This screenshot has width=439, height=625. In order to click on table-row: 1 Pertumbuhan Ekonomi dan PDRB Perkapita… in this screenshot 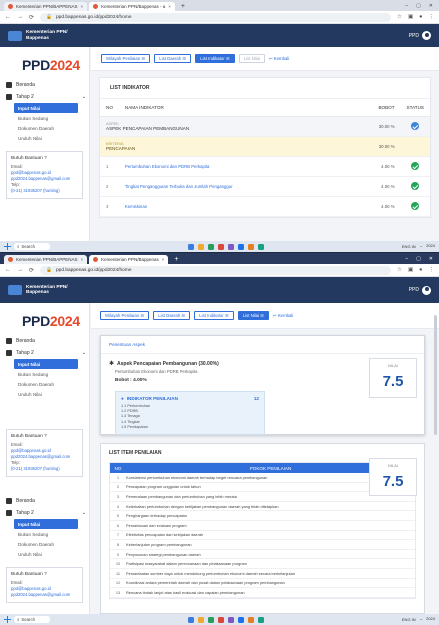, I will do `click(265, 166)`.